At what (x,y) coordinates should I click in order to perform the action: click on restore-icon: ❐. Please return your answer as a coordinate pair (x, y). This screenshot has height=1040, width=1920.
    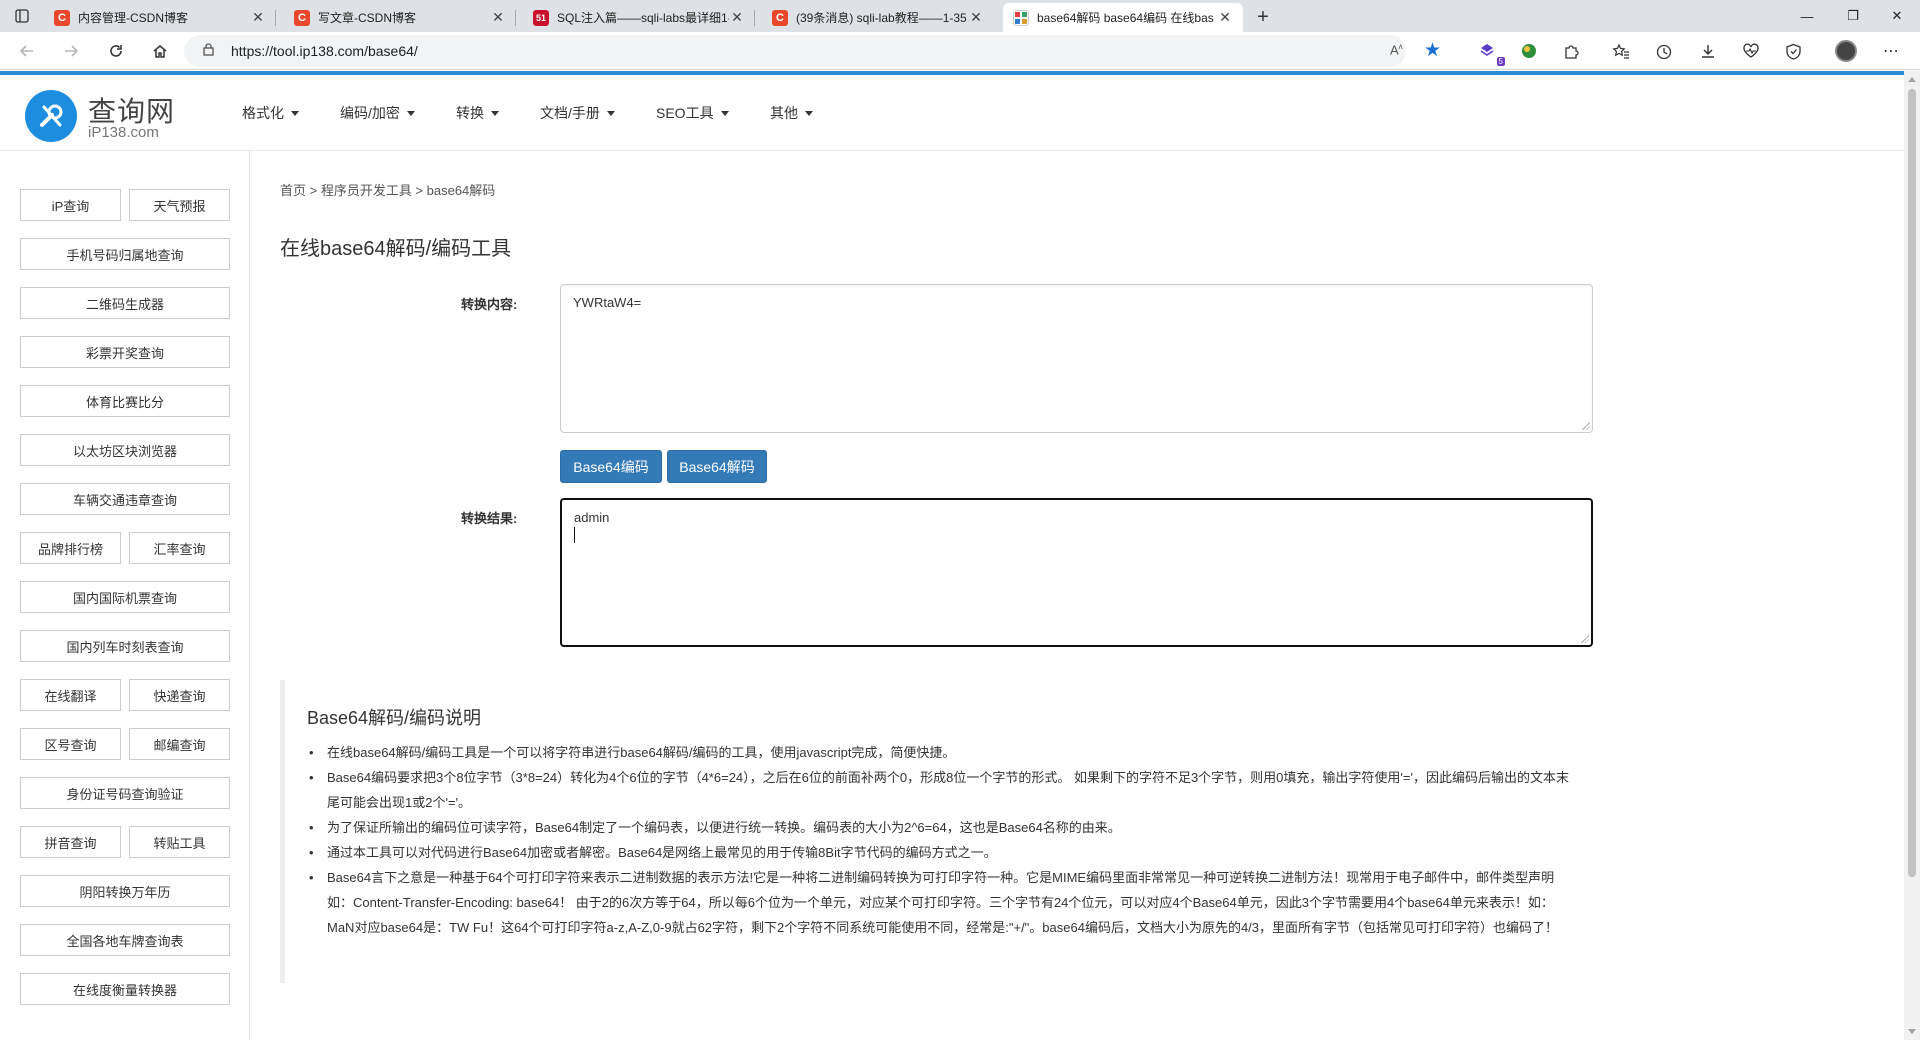
    Looking at the image, I should click on (1853, 16).